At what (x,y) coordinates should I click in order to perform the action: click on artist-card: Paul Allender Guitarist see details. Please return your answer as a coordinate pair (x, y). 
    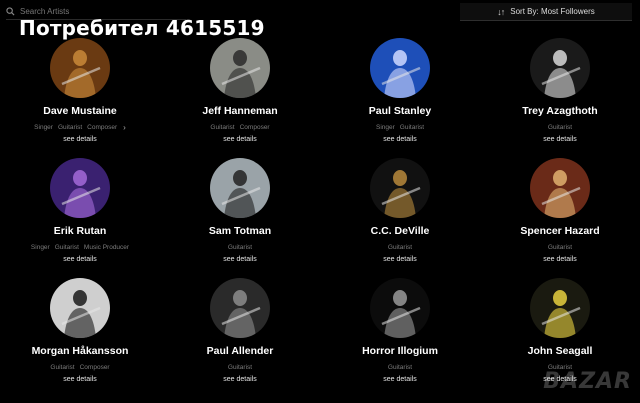
    Looking at the image, I should click on (240, 336).